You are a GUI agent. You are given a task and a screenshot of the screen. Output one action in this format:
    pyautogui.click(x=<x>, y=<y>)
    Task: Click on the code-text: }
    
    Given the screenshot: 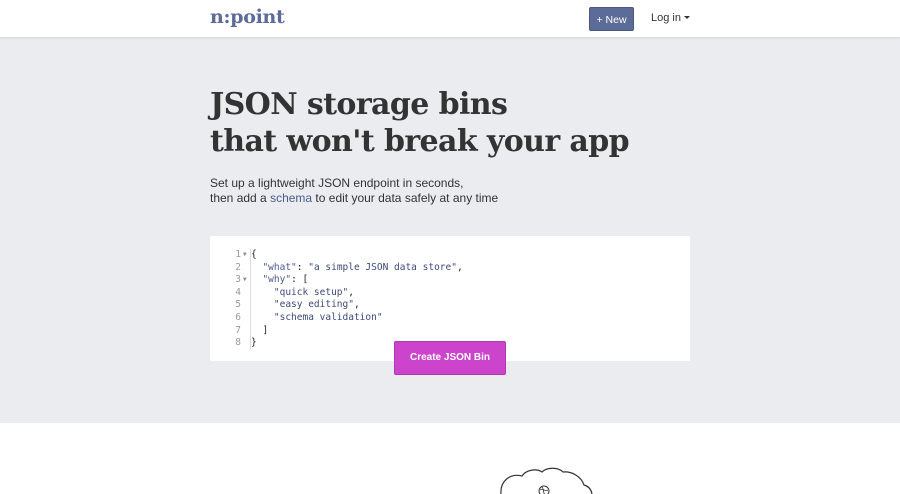 What is the action you would take?
    pyautogui.click(x=254, y=343)
    